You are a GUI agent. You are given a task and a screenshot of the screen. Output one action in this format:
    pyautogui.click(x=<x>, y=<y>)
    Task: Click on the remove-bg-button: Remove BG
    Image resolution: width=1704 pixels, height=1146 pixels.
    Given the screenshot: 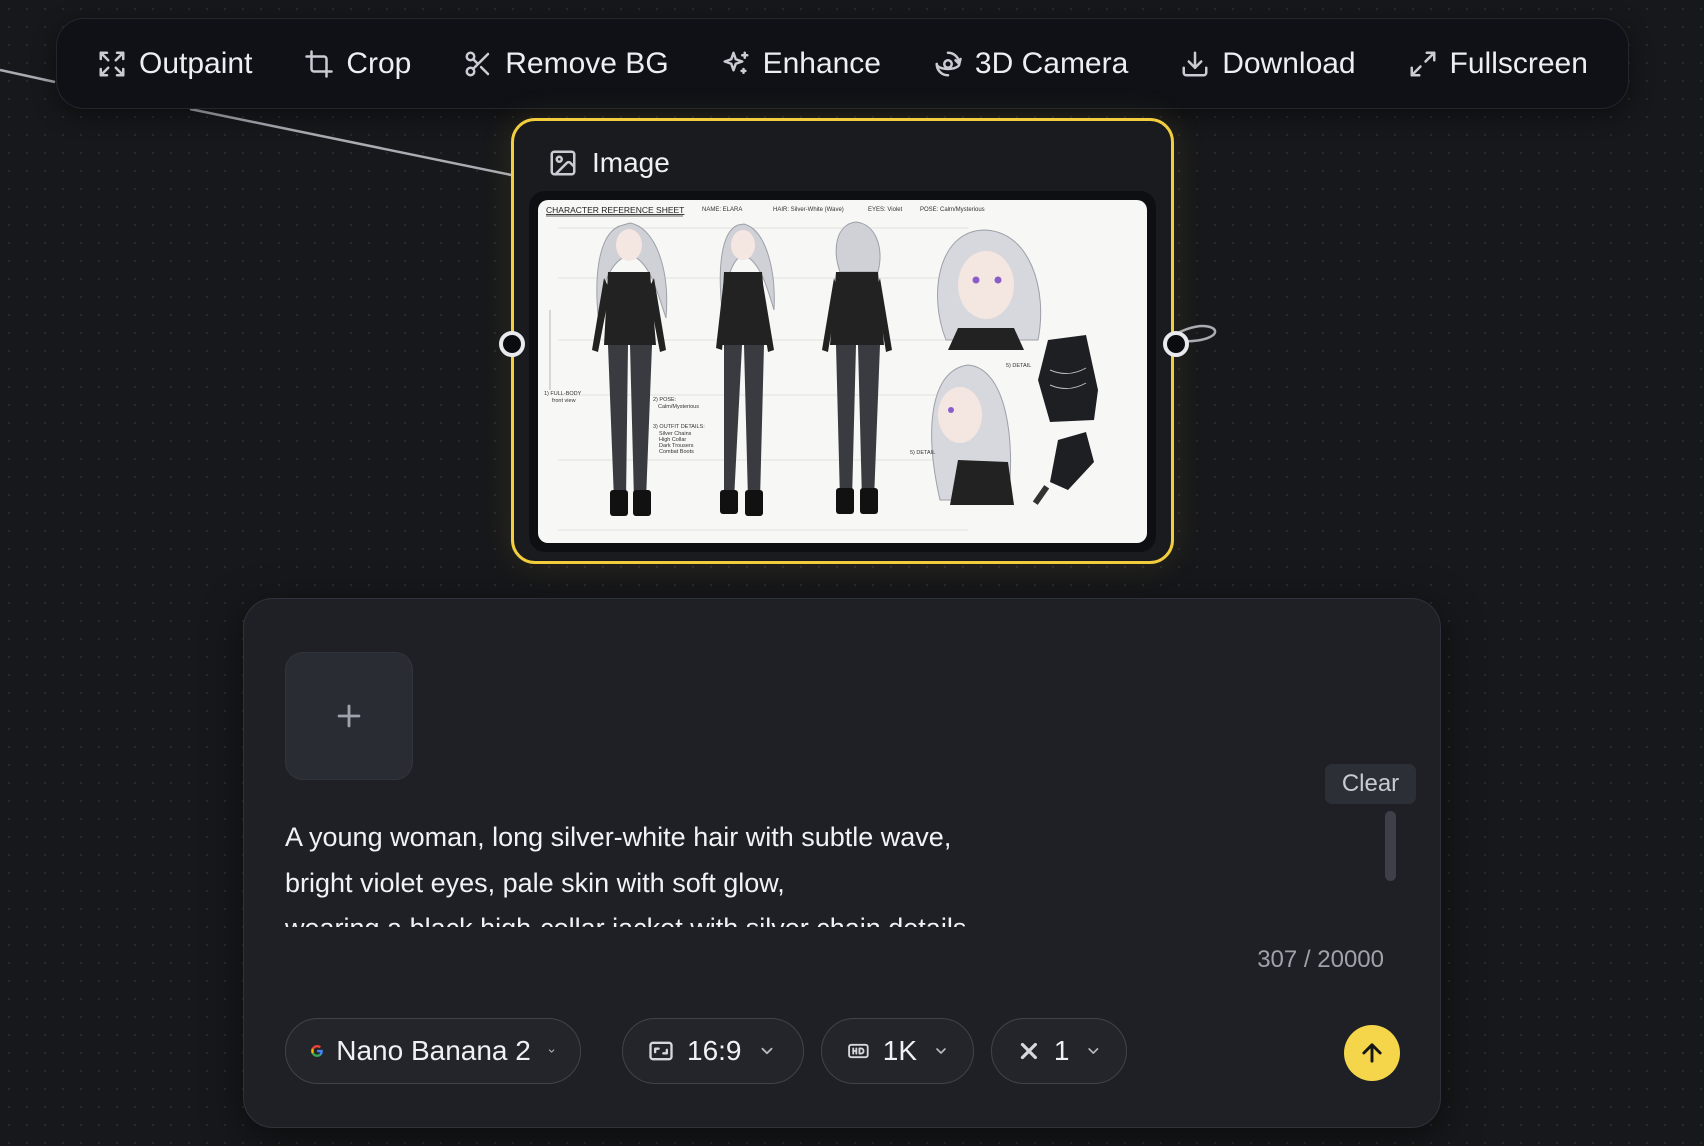 What is the action you would take?
    pyautogui.click(x=566, y=63)
    